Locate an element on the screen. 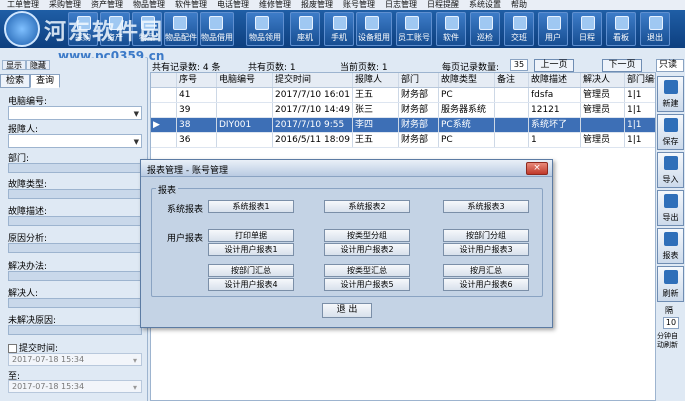 This screenshot has width=685, height=401. column-header: 报障人 is located at coordinates (376, 80).